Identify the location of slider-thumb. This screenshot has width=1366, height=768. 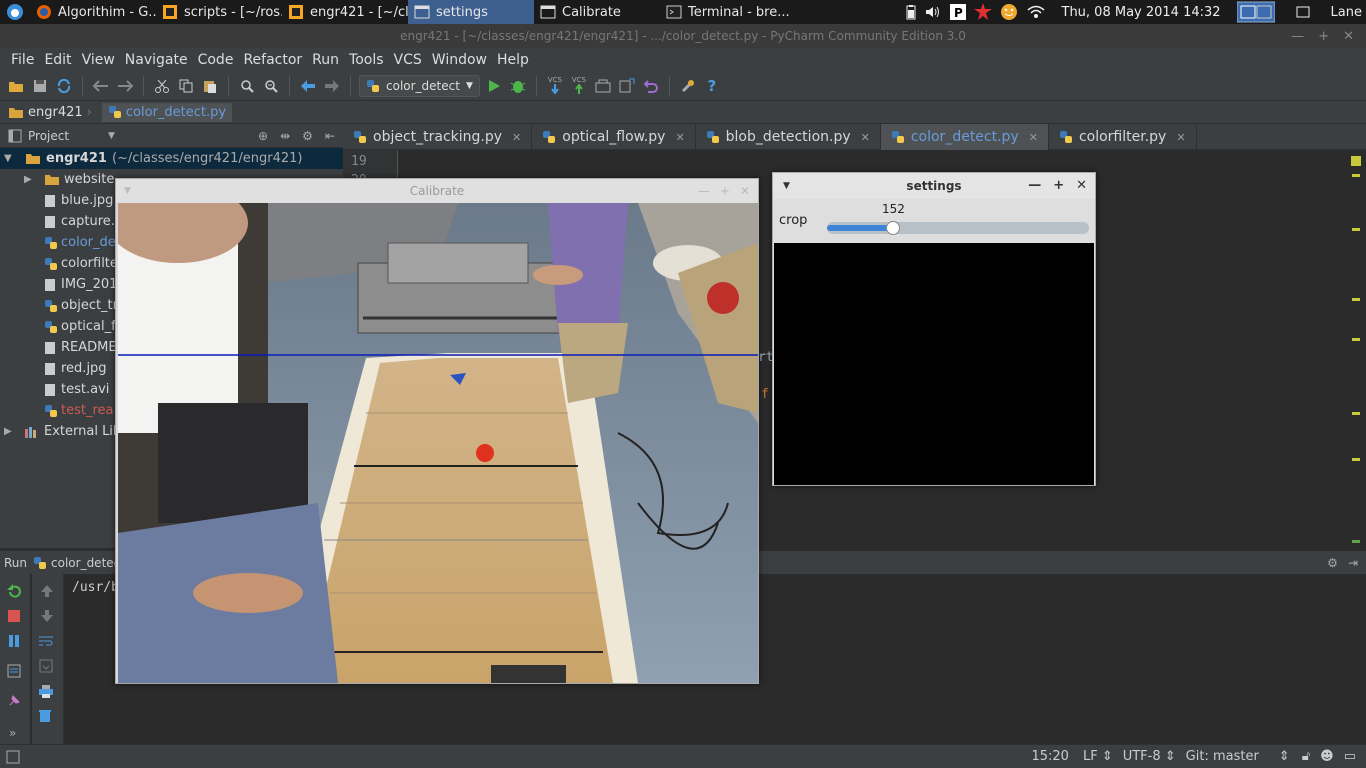
(893, 228).